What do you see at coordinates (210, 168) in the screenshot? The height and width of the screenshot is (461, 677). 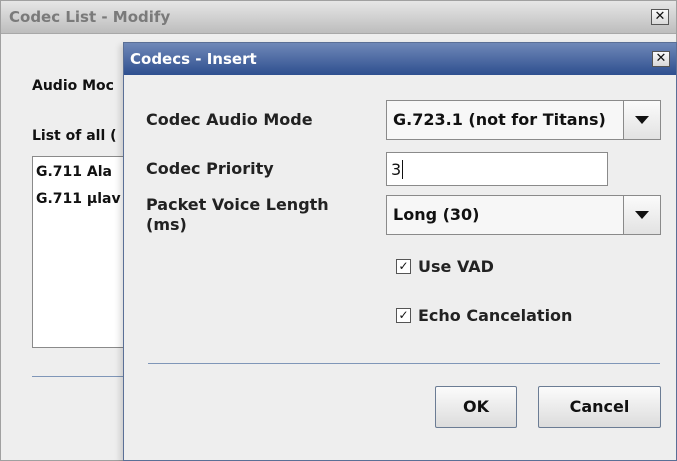 I see `codec-priority-label: Codec Priority` at bounding box center [210, 168].